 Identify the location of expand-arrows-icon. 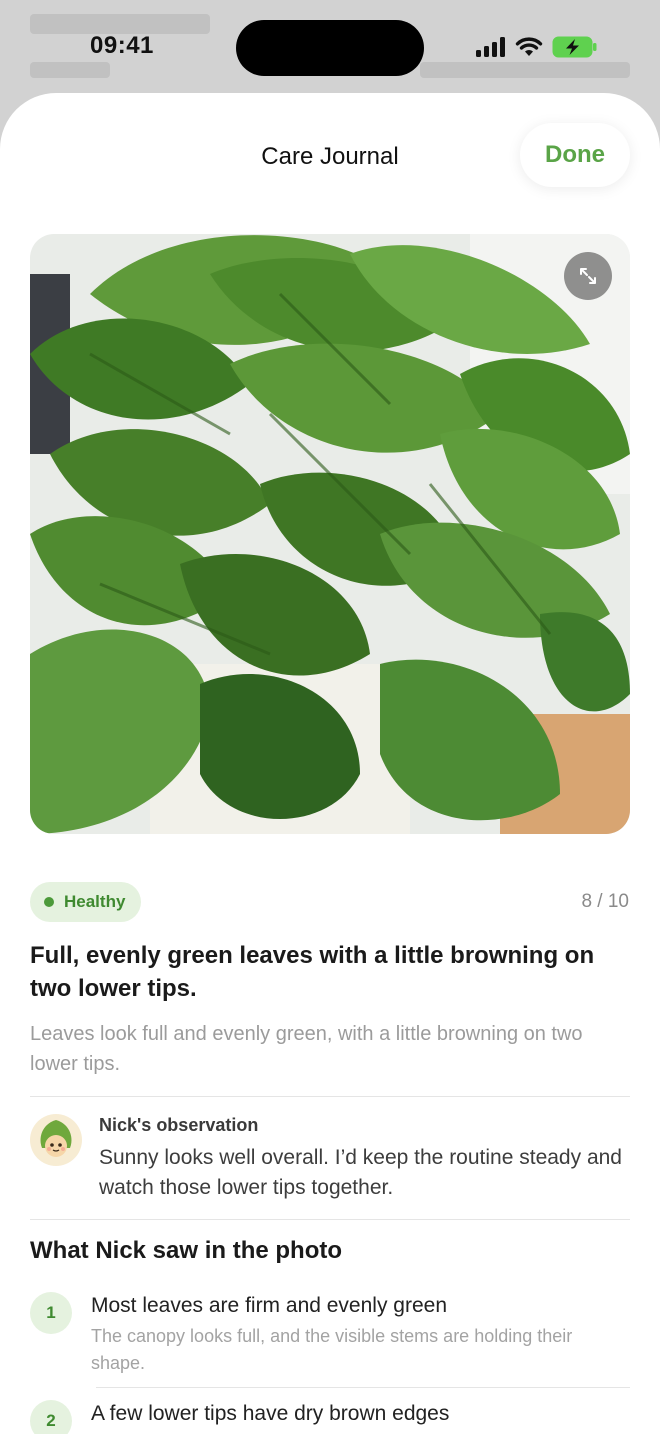
(588, 276).